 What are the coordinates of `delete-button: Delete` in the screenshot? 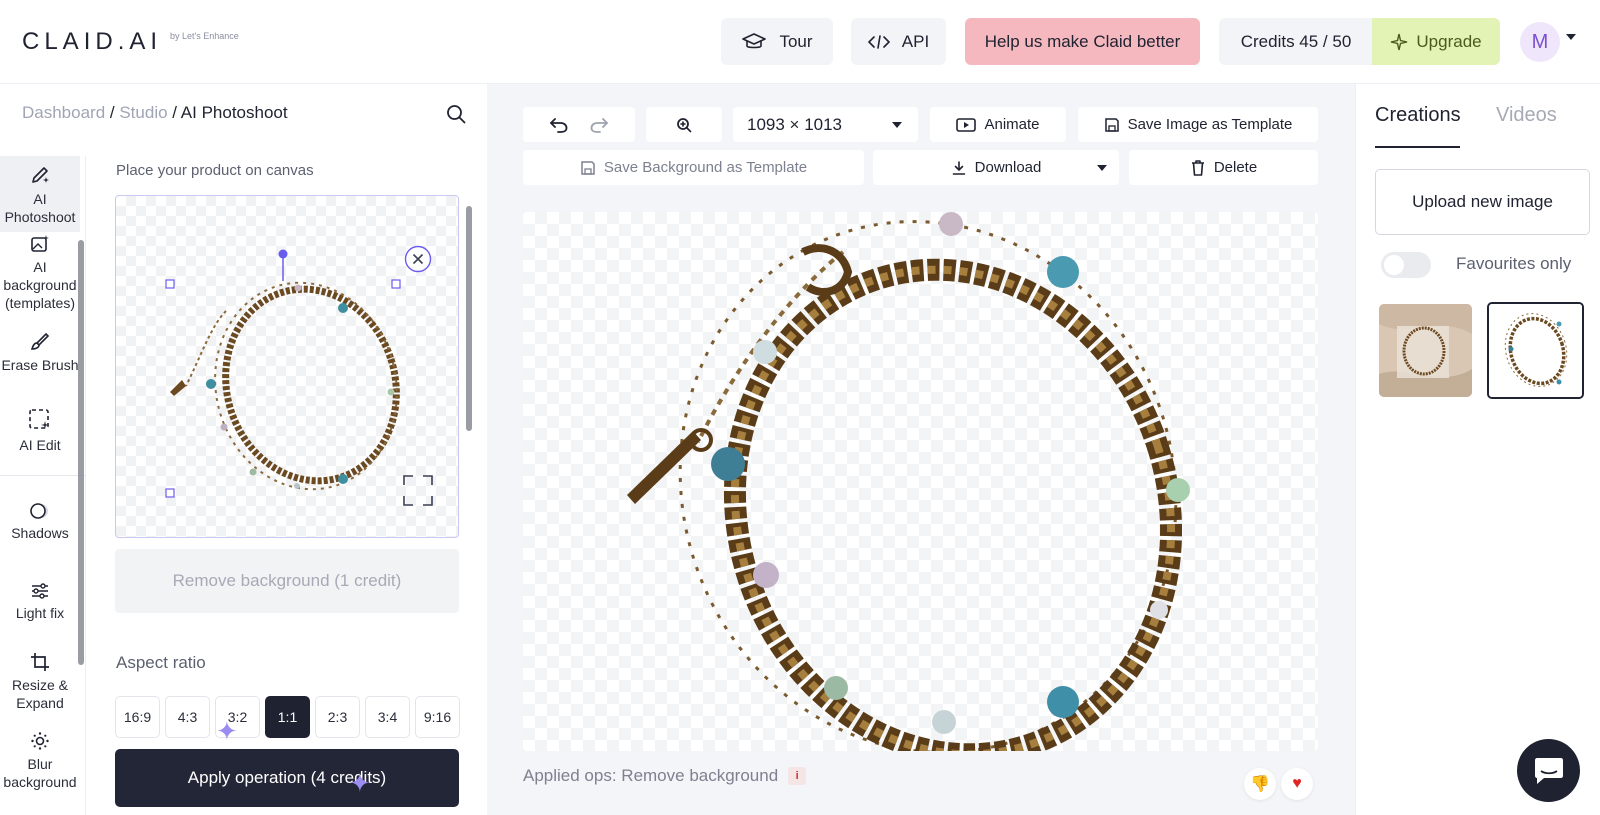 It's located at (1223, 167).